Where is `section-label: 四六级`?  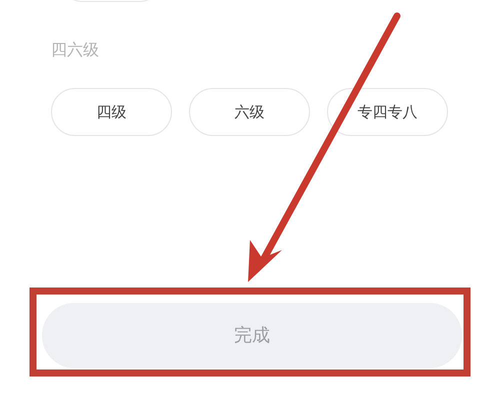 section-label: 四六级 is located at coordinates (75, 50).